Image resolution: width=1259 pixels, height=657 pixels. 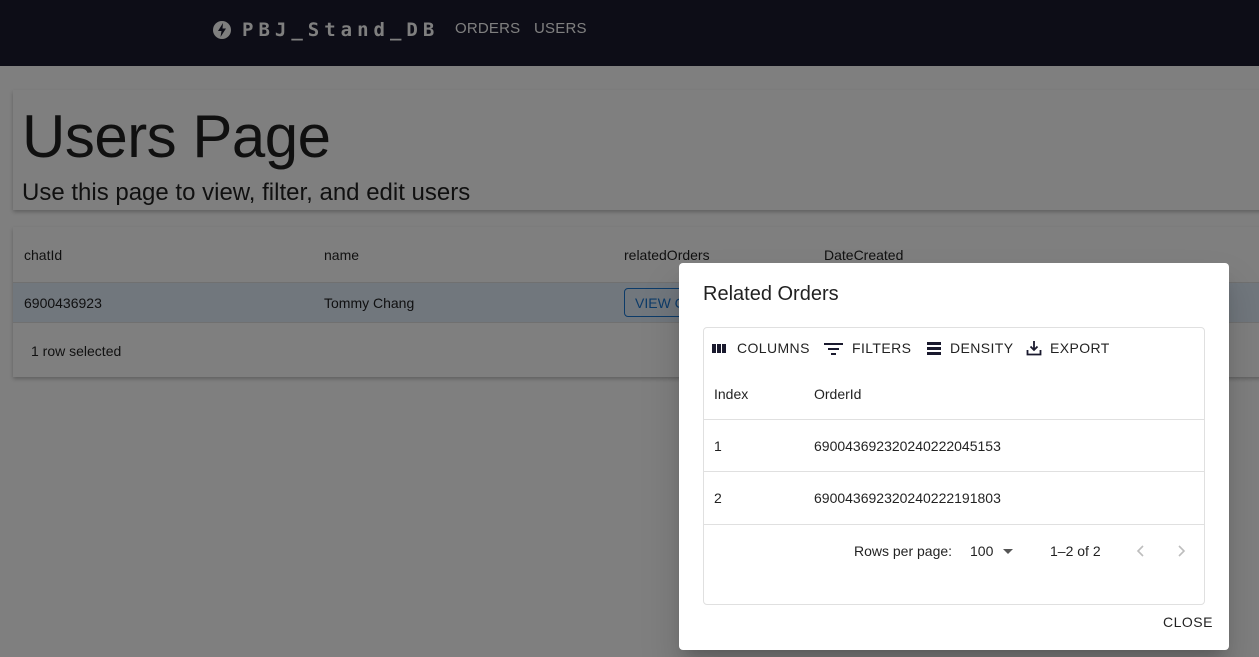 I want to click on view-column-icon, so click(x=719, y=348).